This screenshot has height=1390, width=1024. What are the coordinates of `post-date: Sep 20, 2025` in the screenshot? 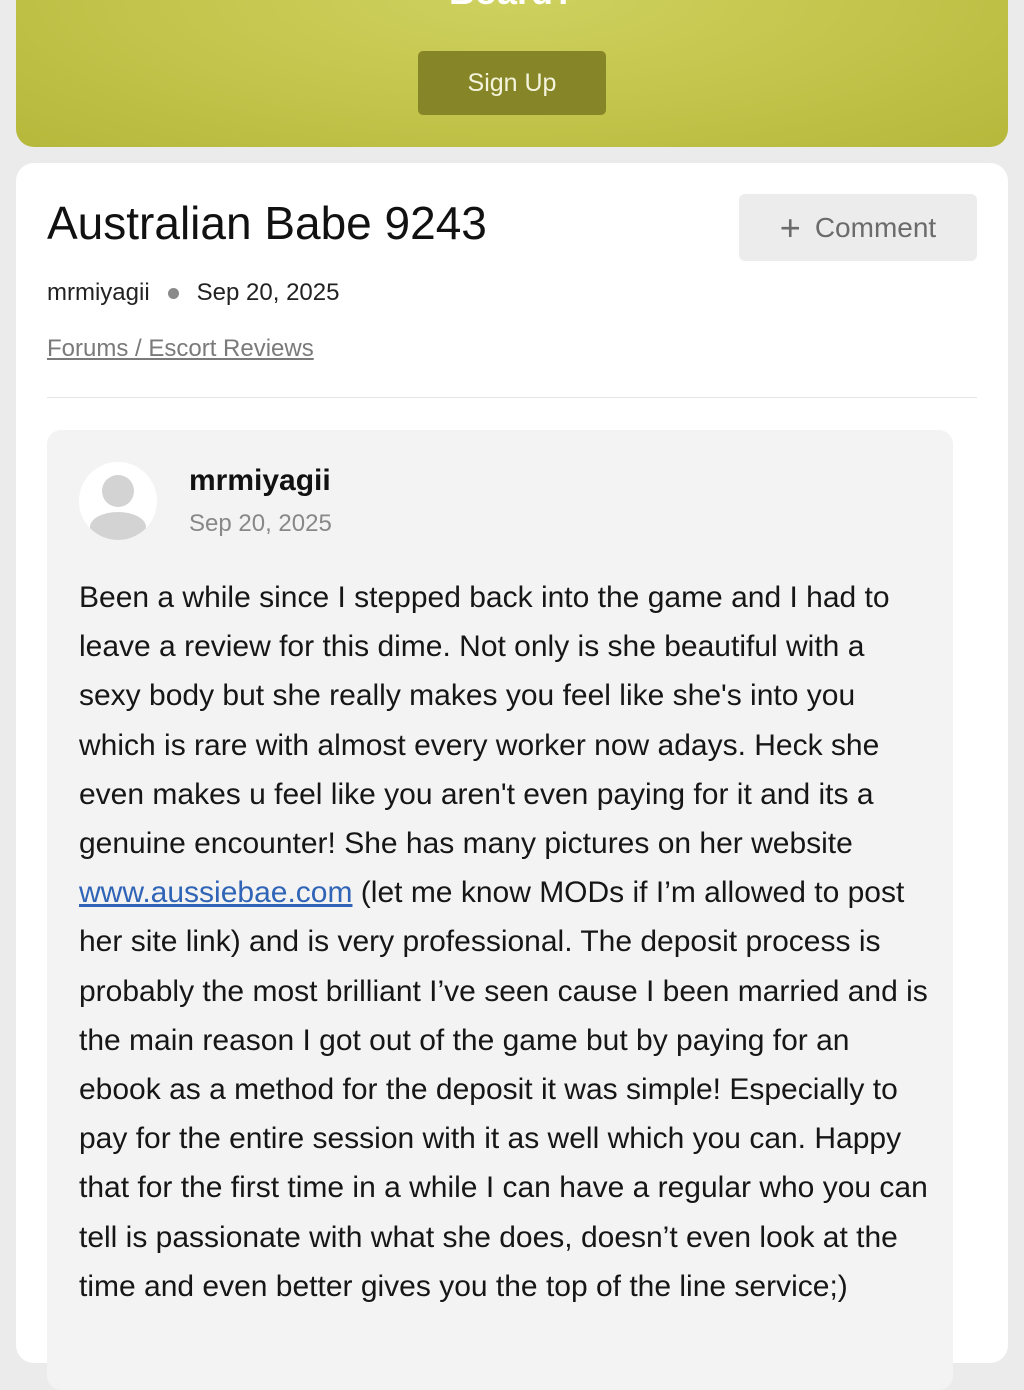 It's located at (260, 523).